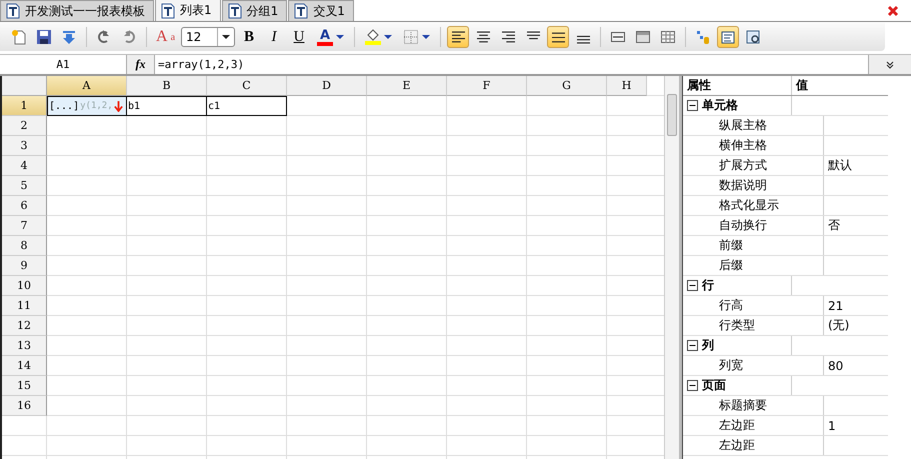 The height and width of the screenshot is (459, 911). Describe the element at coordinates (753, 37) in the screenshot. I see `preview-icon` at that location.